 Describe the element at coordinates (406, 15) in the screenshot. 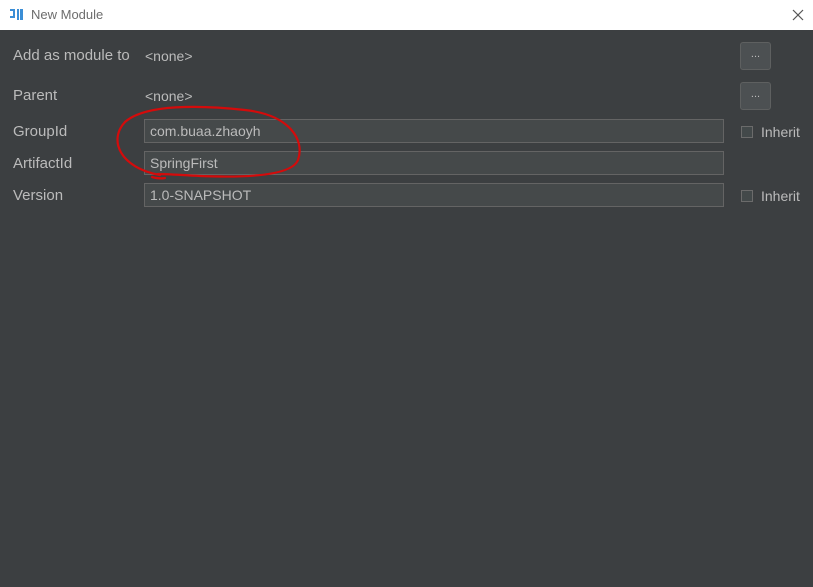

I see `title-bar: New Module` at that location.